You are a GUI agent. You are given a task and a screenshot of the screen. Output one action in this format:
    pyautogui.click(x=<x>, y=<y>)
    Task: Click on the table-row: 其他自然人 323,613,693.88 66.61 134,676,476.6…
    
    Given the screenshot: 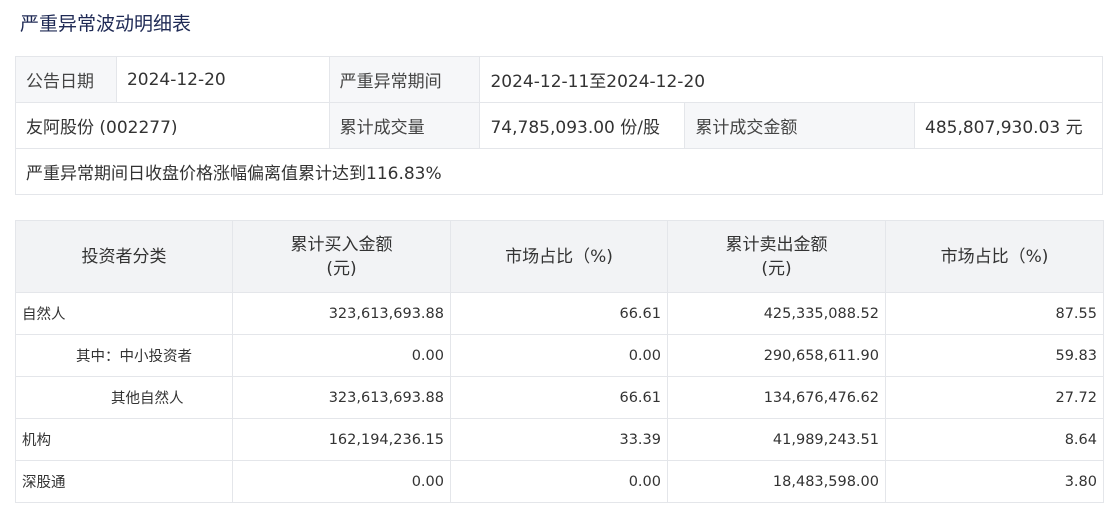 What is the action you would take?
    pyautogui.click(x=559, y=397)
    